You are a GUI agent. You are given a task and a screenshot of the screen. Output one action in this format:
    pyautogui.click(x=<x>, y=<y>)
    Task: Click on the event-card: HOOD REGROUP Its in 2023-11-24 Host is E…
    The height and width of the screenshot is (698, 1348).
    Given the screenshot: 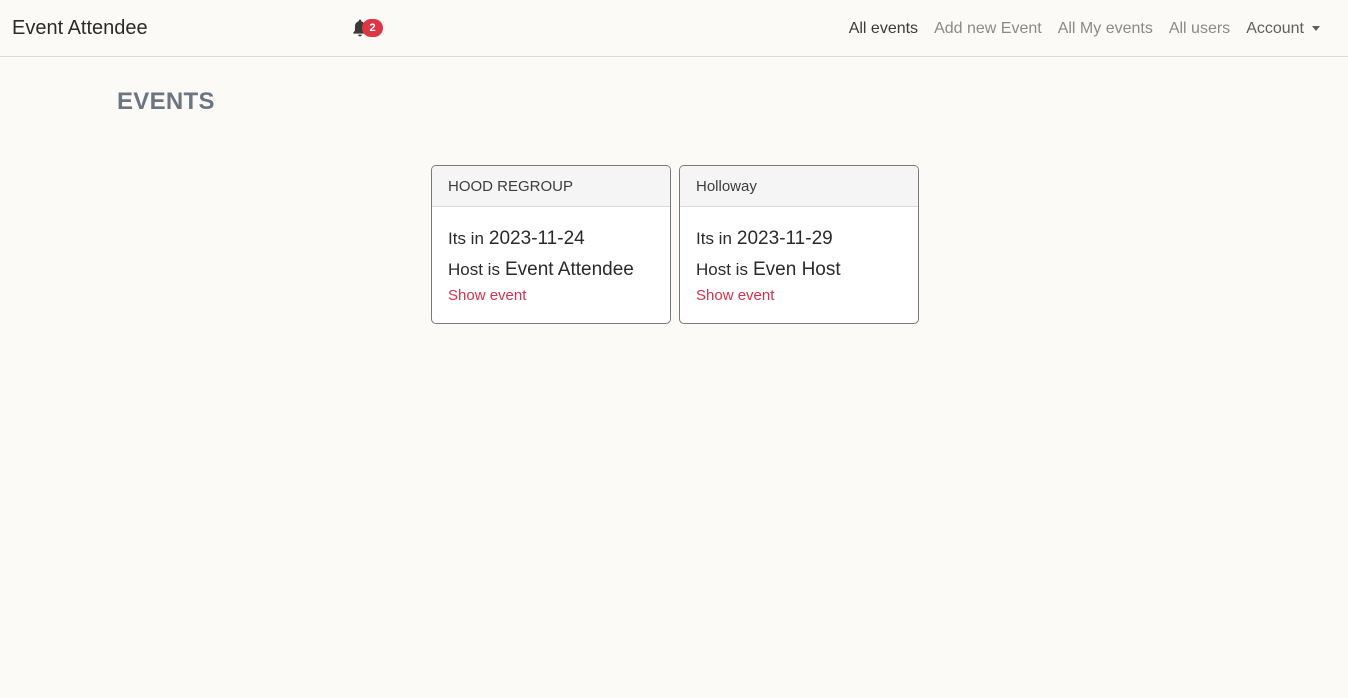 What is the action you would take?
    pyautogui.click(x=551, y=244)
    